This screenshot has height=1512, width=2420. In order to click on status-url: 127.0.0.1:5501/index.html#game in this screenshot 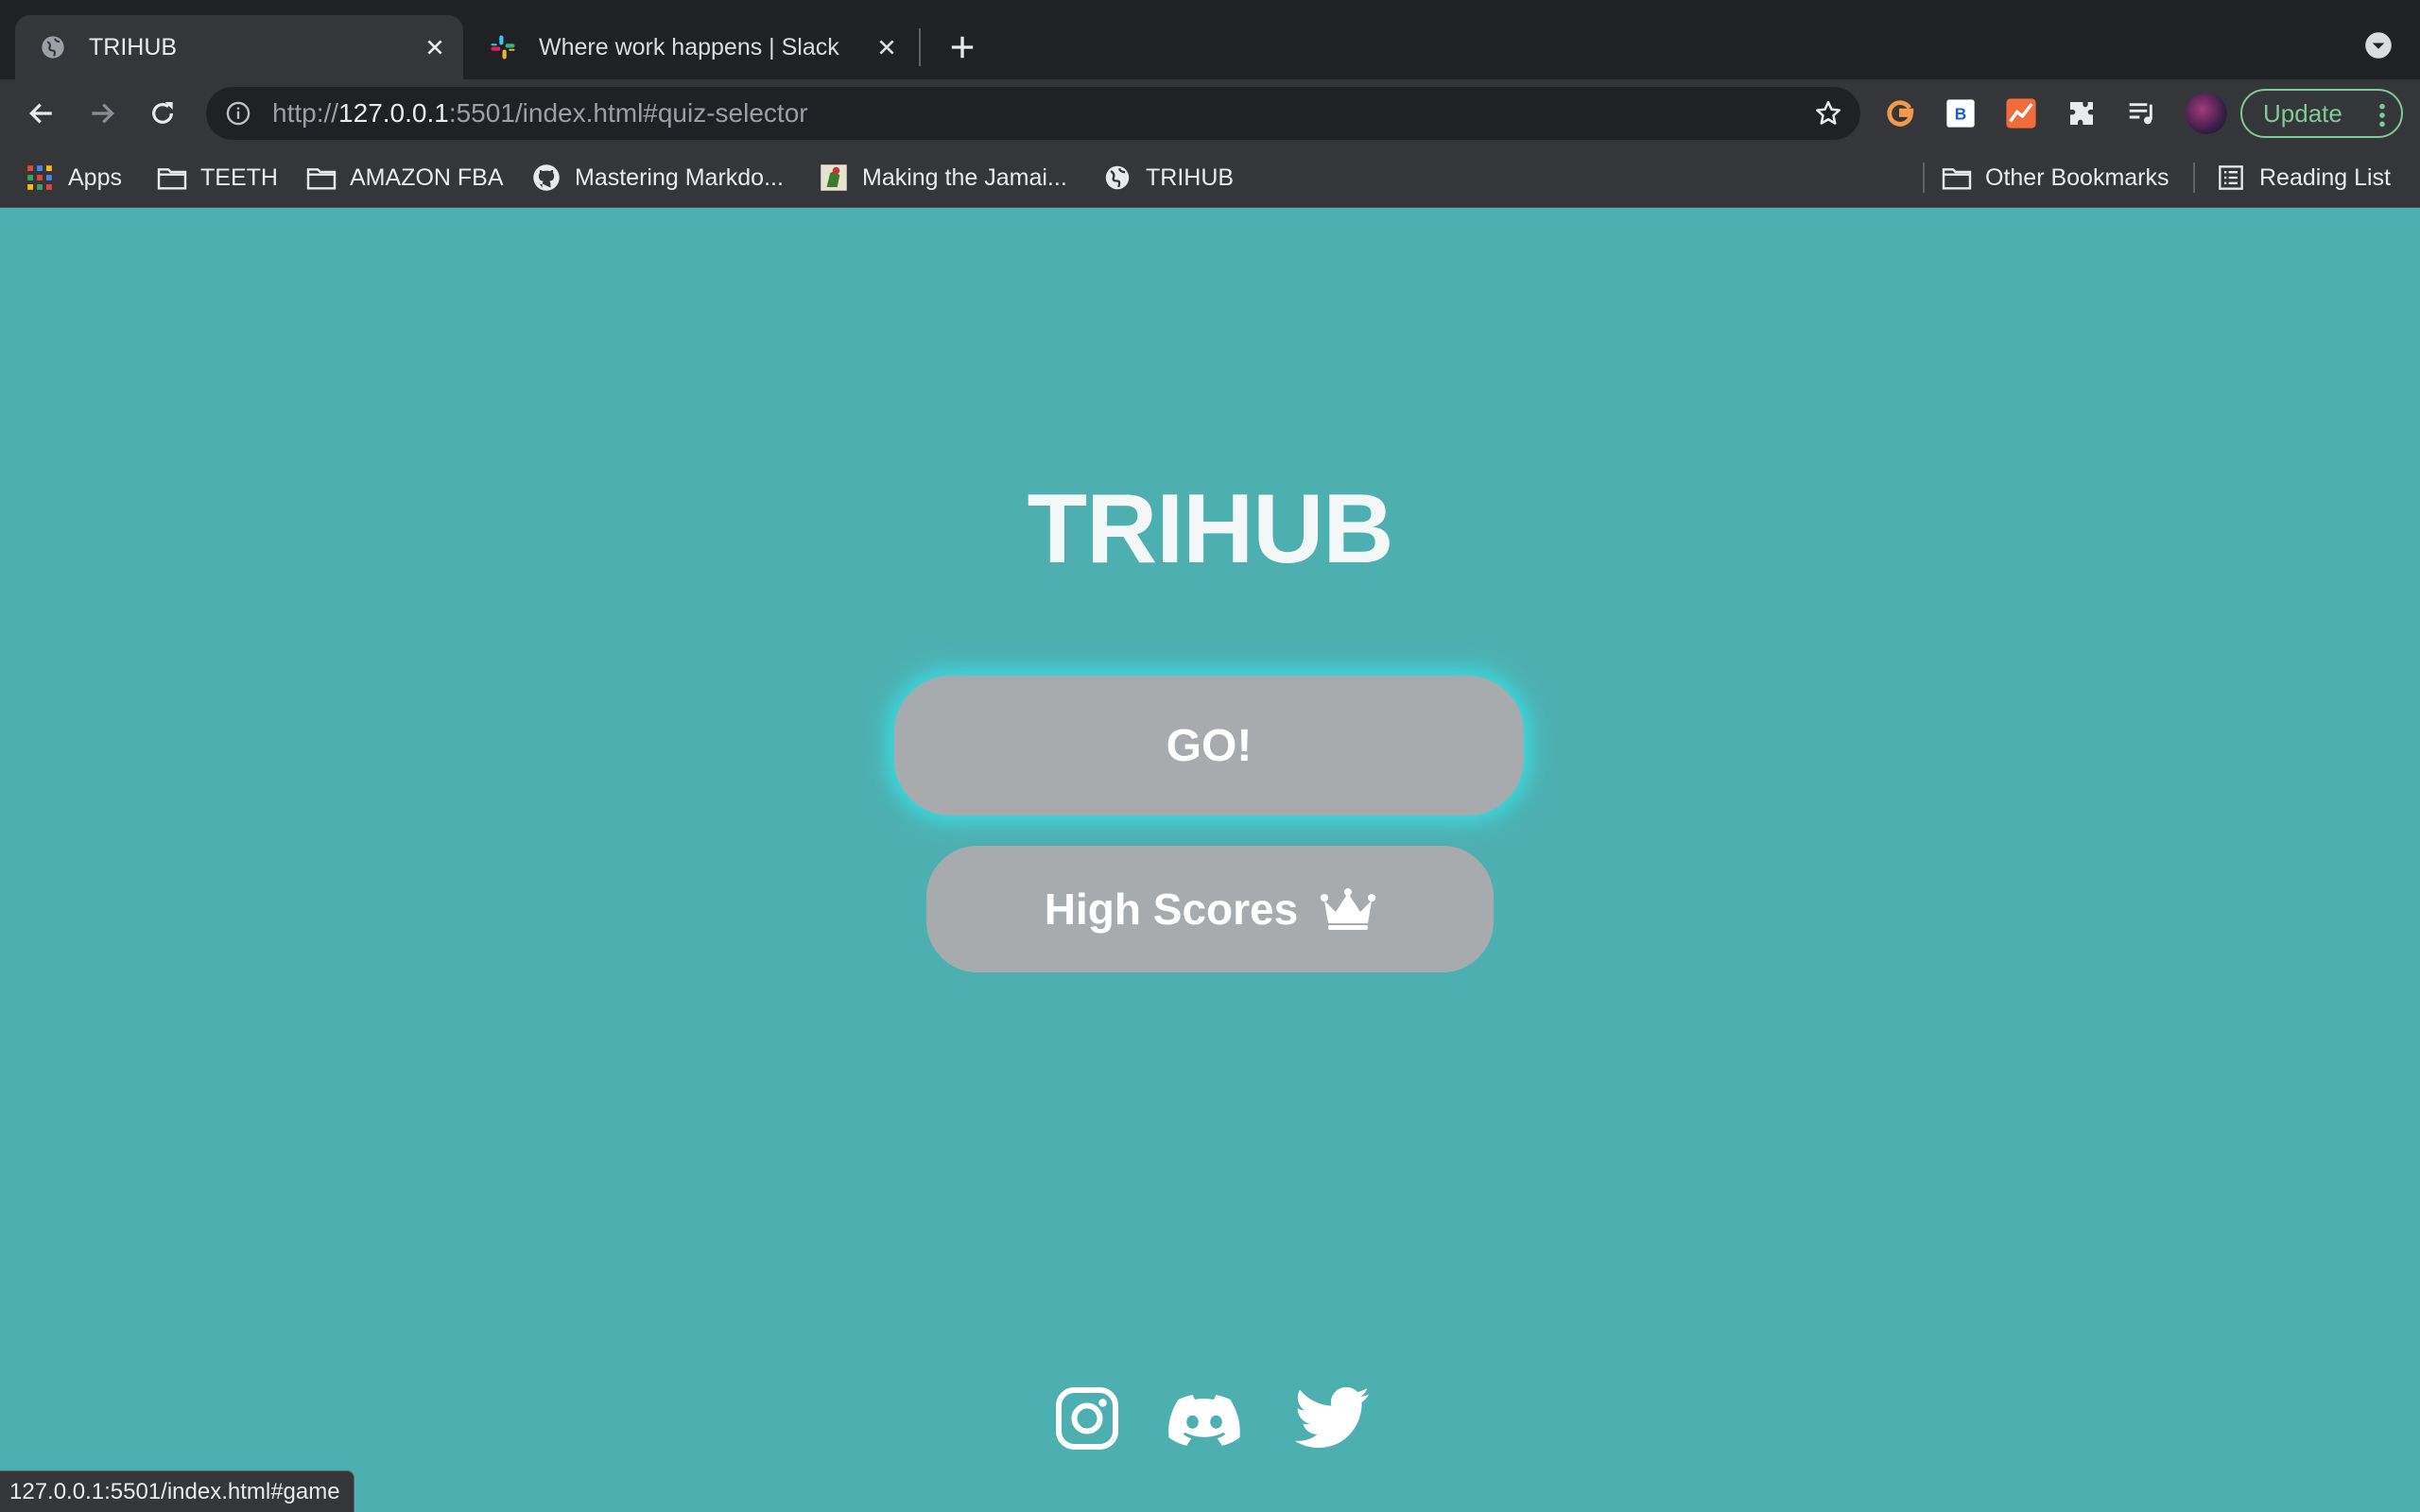, I will do `click(174, 1491)`.